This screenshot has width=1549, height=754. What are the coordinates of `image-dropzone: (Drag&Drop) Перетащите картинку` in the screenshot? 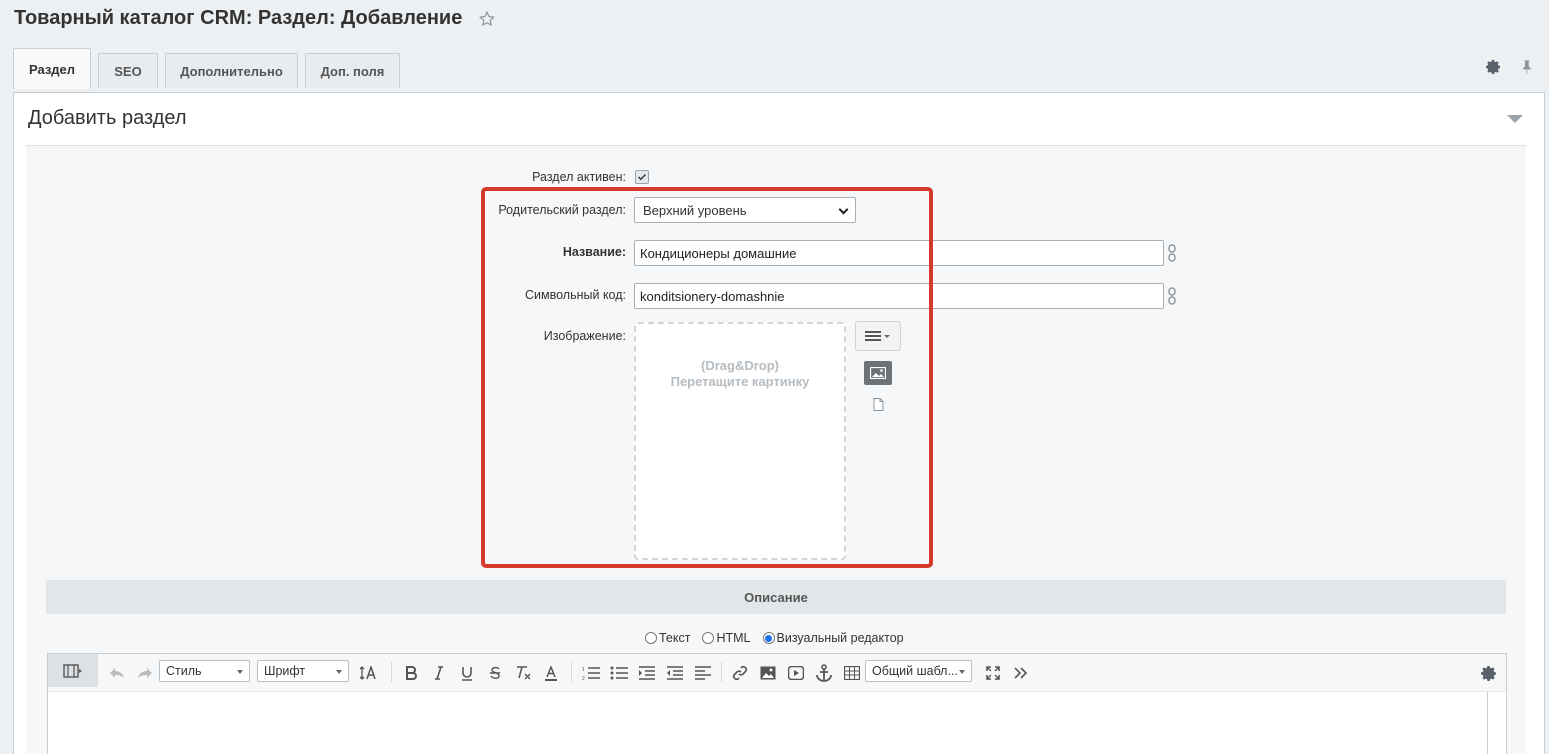 It's located at (740, 441).